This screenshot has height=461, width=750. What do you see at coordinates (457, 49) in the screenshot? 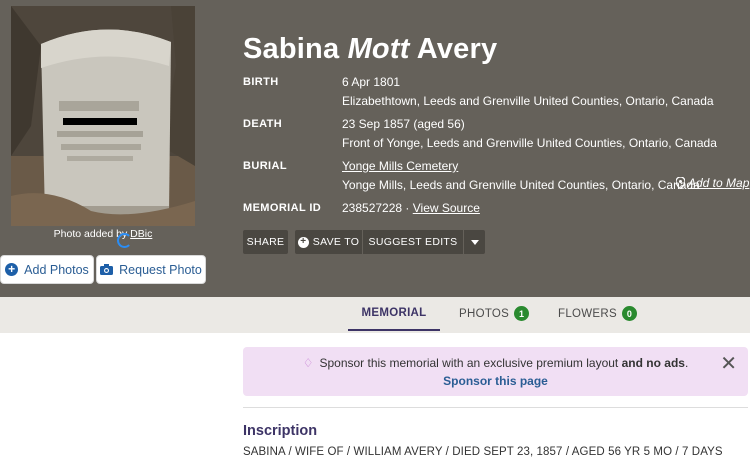
I see `name-last: Avery` at bounding box center [457, 49].